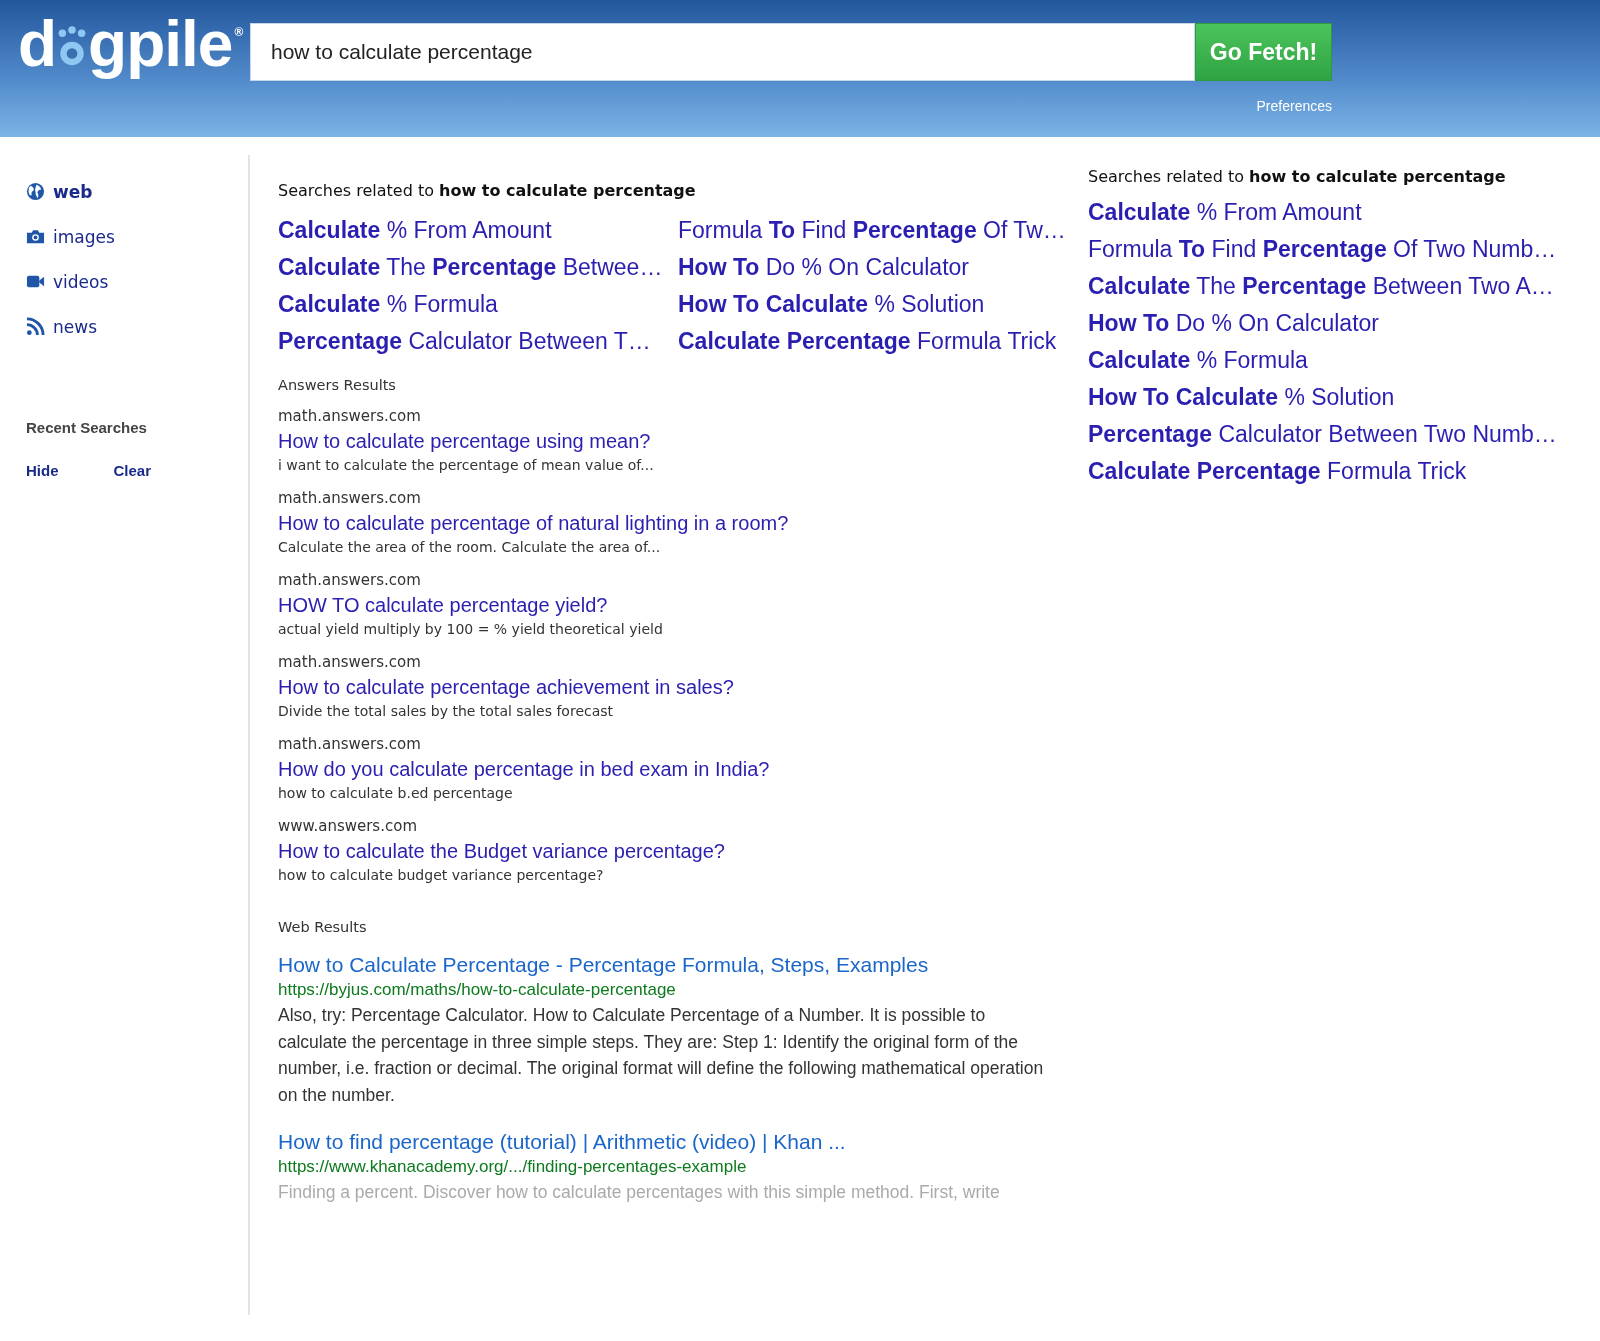 The height and width of the screenshot is (1341, 1600). I want to click on answer-title-link: How to calculate percentage using mean?, so click(669, 441).